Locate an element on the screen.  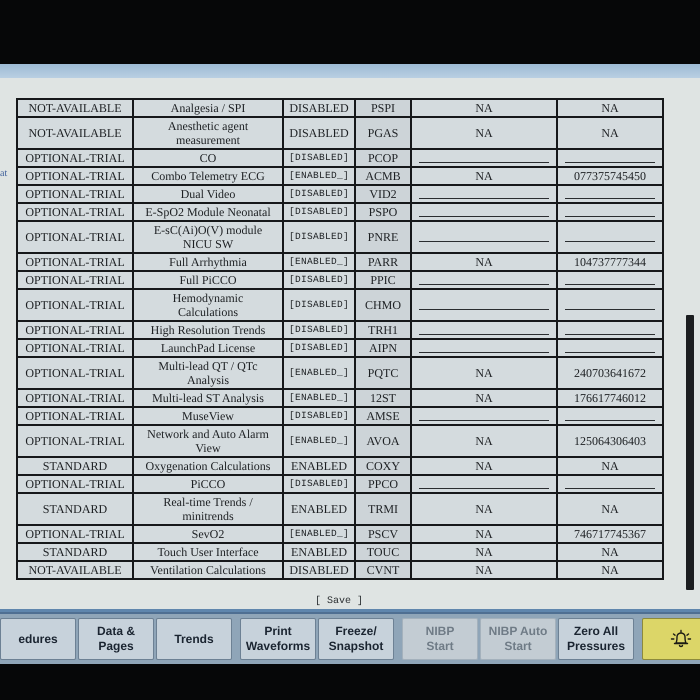
table-cell: Ventilation Calculations is located at coordinates (208, 570).